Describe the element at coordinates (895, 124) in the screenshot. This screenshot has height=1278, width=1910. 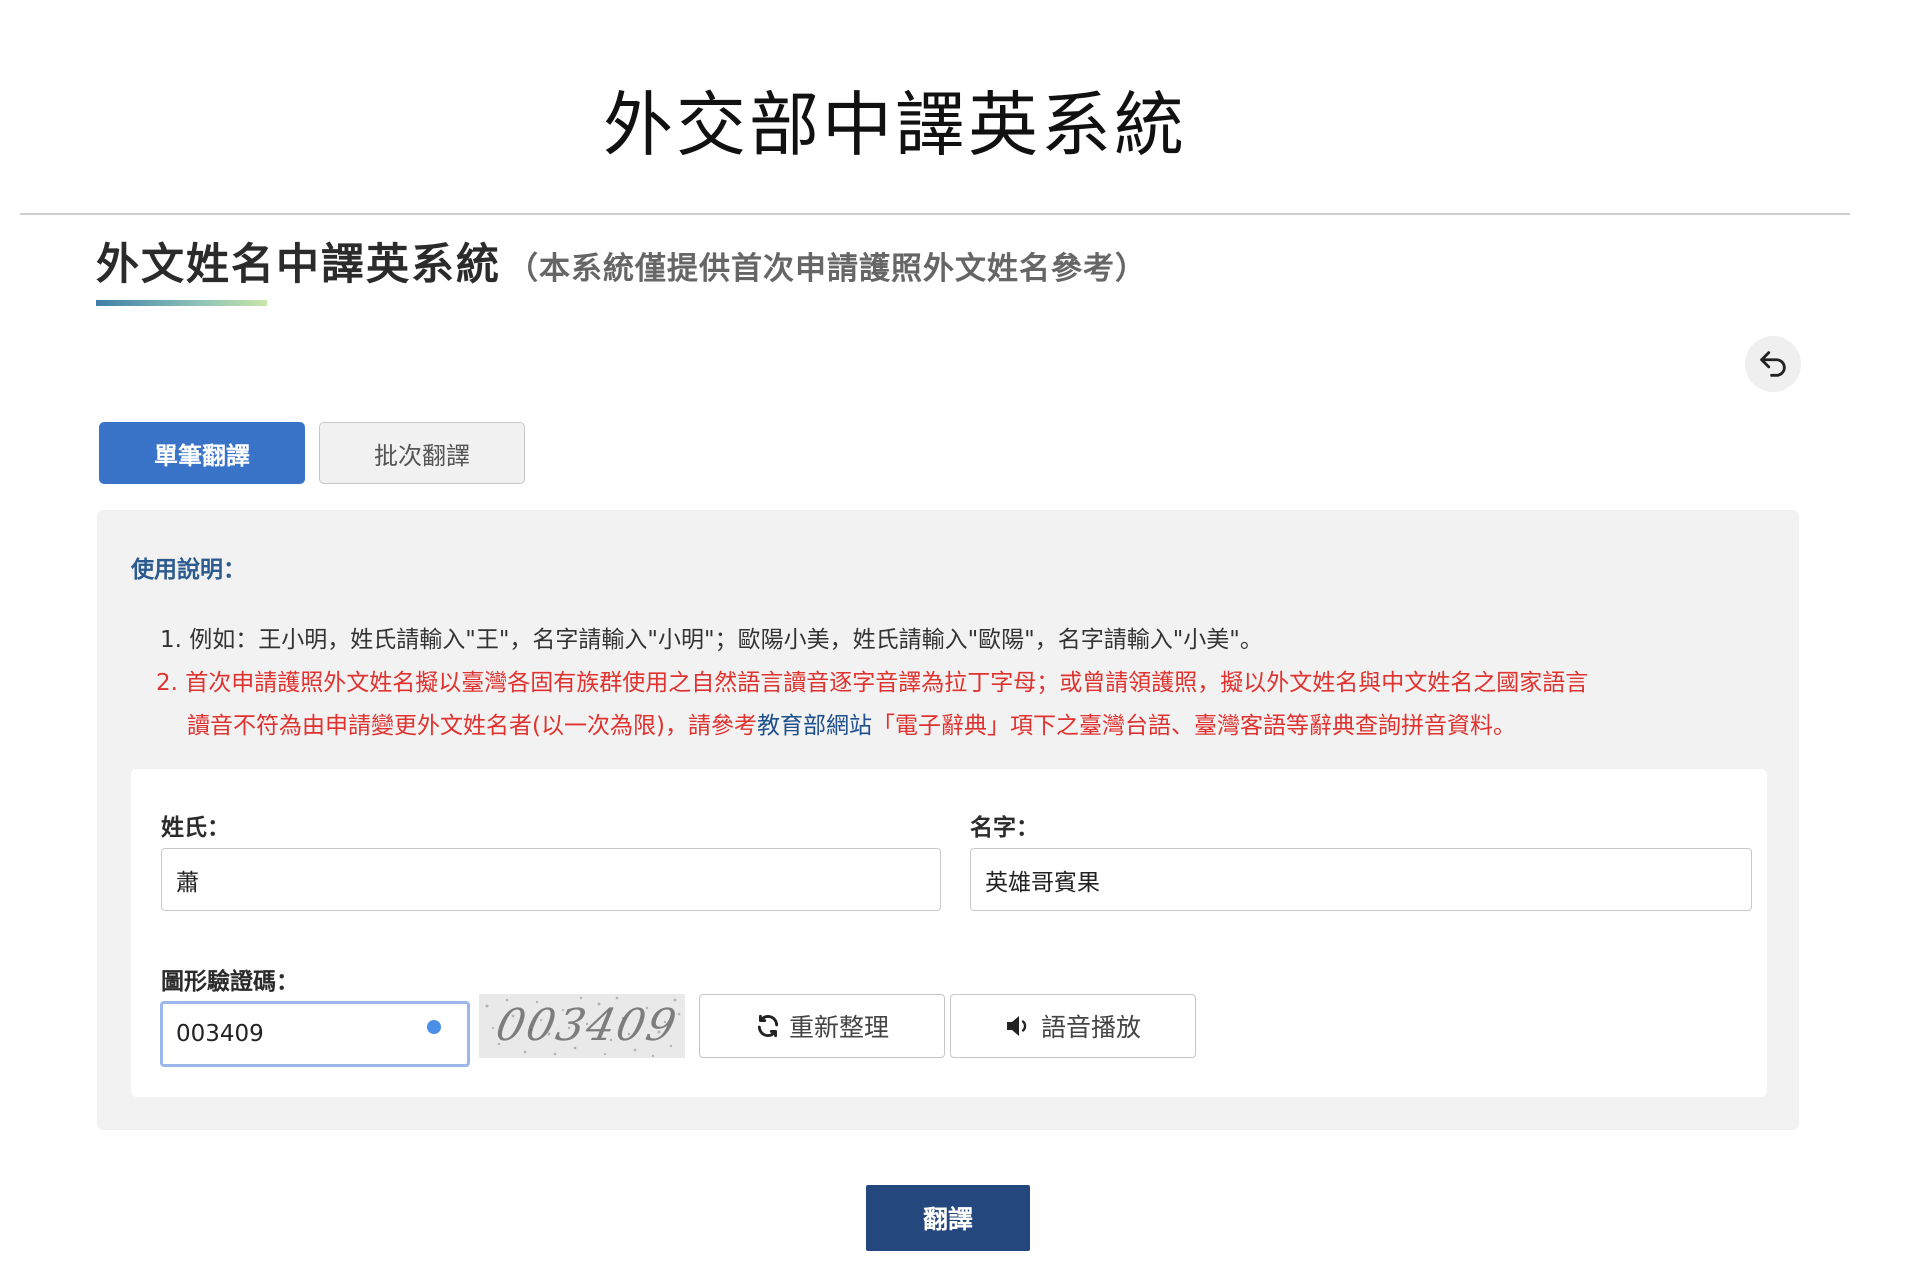
I see `site-title: 外交部中譯英系統` at that location.